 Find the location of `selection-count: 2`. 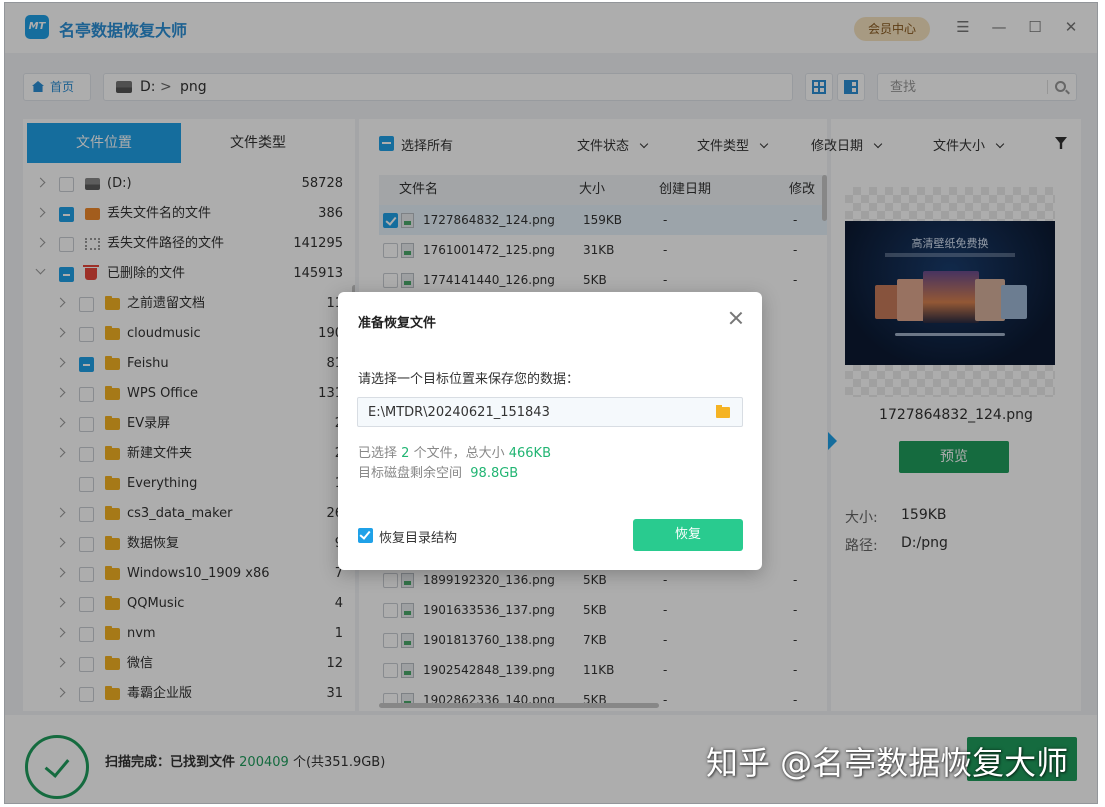

selection-count: 2 is located at coordinates (405, 453).